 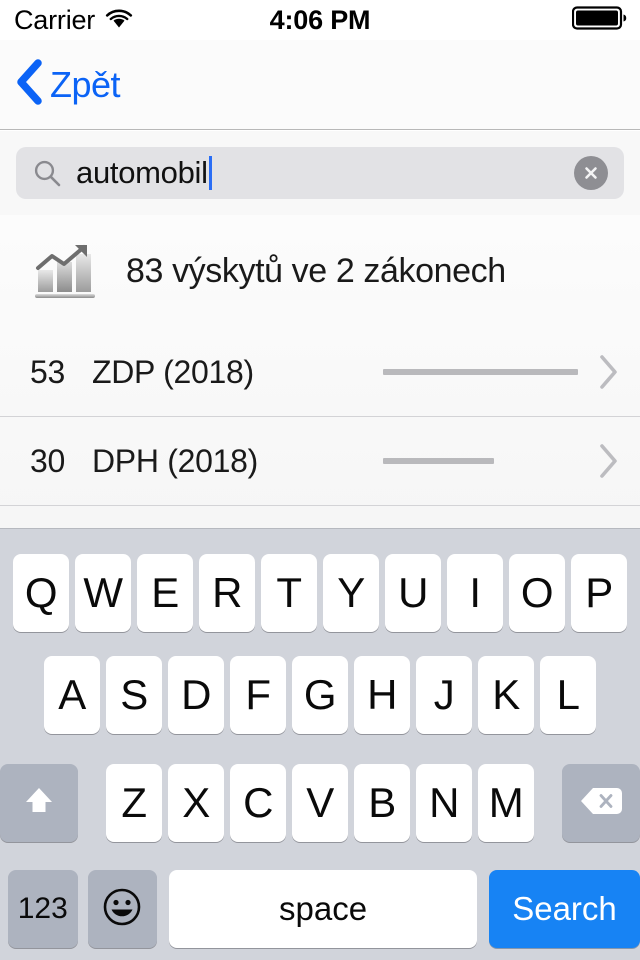 I want to click on law-occurrence-count: 53, so click(x=47, y=371).